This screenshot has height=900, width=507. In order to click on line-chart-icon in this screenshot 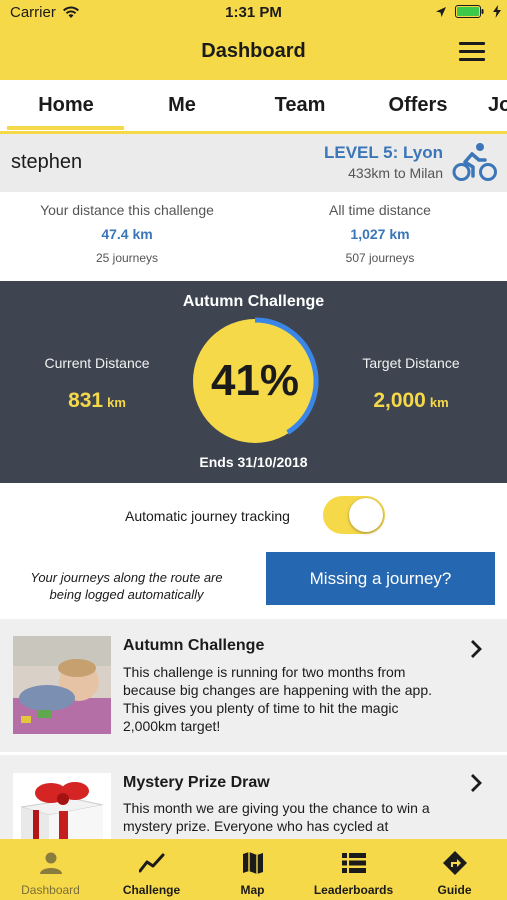, I will do `click(152, 863)`.